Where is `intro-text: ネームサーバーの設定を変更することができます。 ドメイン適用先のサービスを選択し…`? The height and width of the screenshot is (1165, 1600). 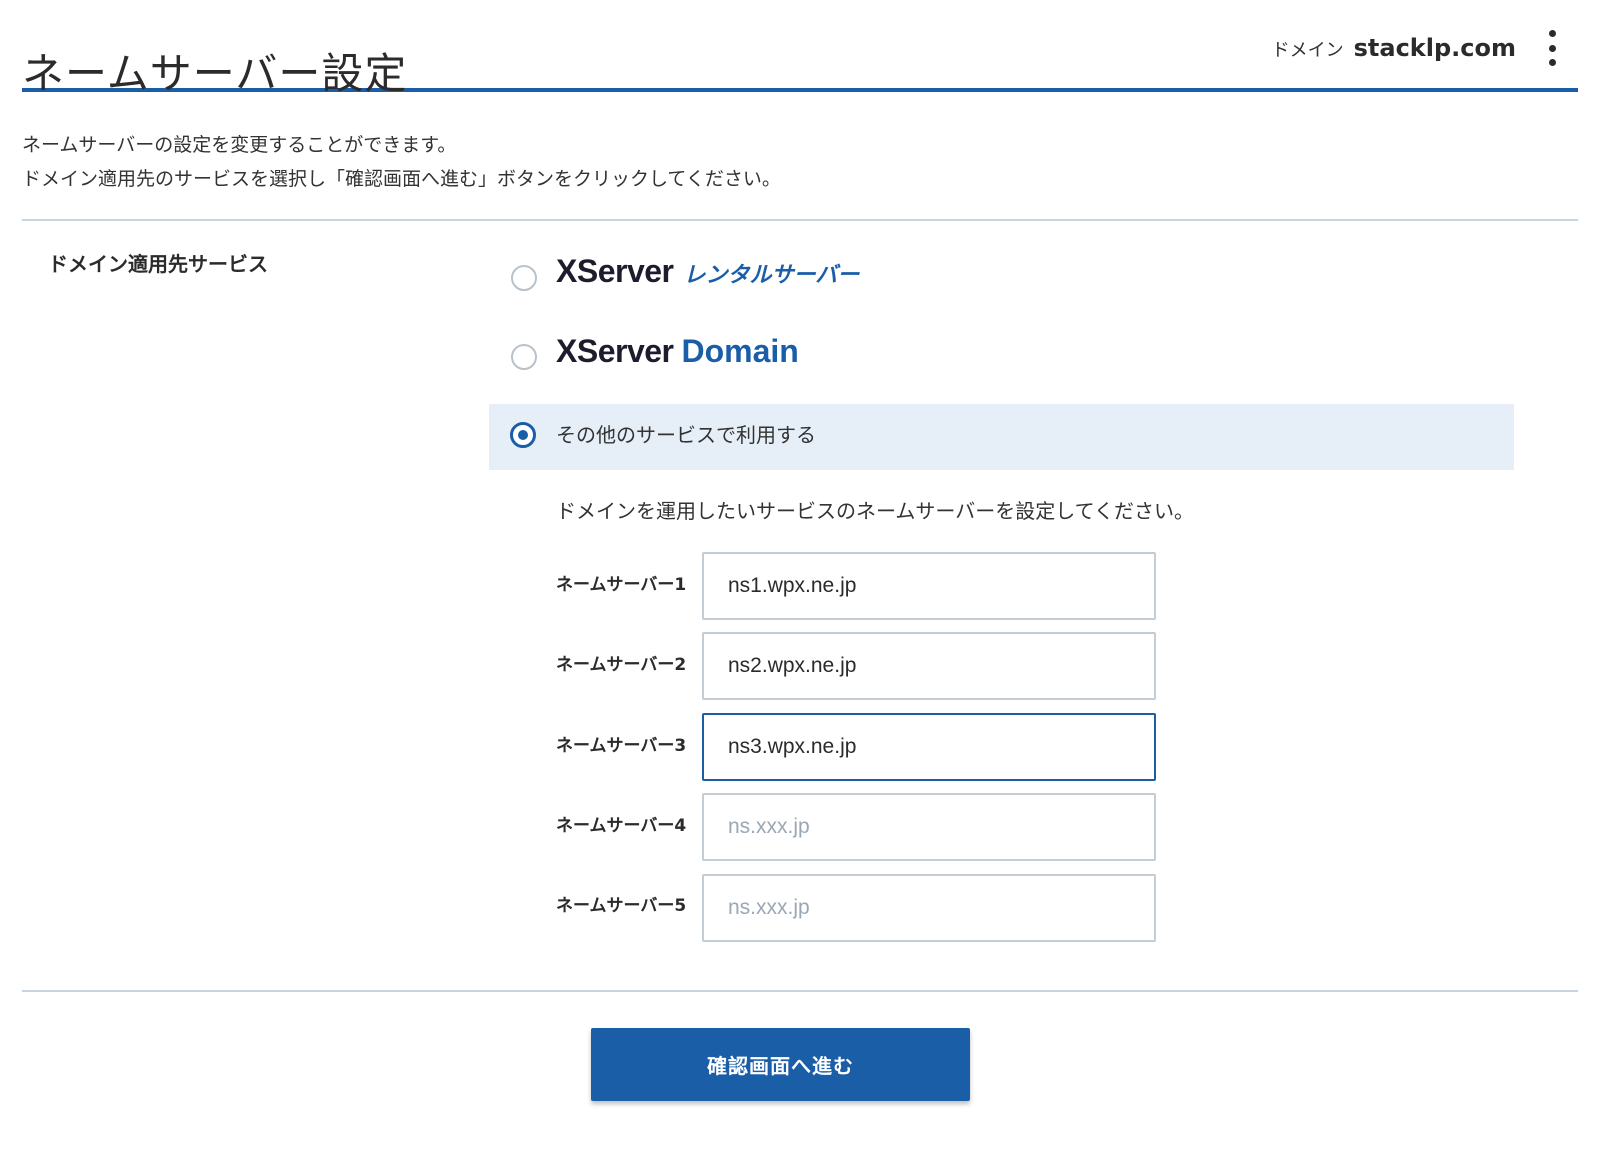 intro-text: ネームサーバーの設定を変更することができます。 ドメイン適用先のサービスを選択し… is located at coordinates (401, 162).